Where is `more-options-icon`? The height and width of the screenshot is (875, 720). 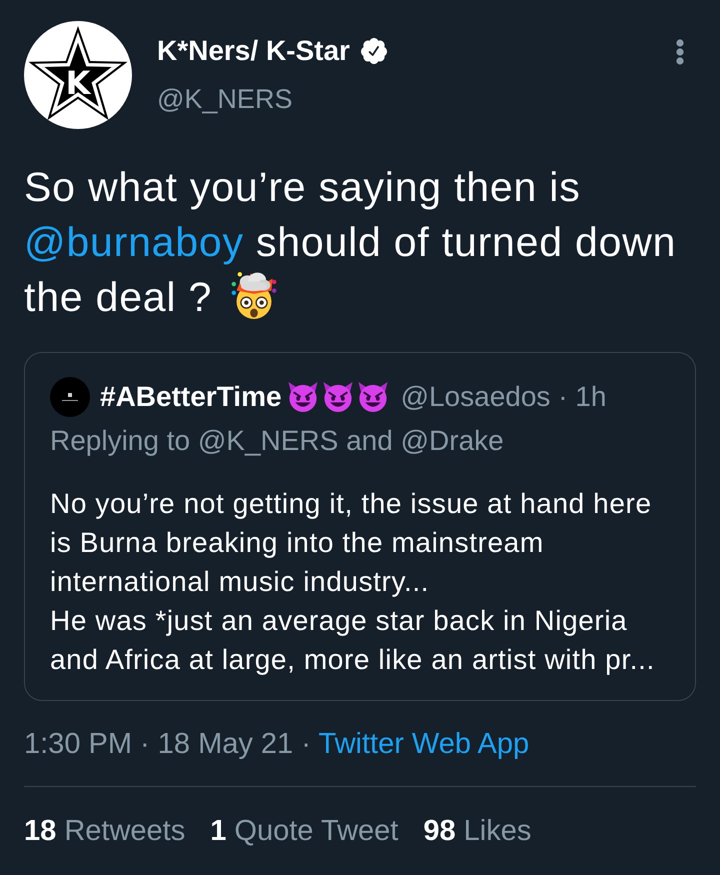
more-options-icon is located at coordinates (680, 52).